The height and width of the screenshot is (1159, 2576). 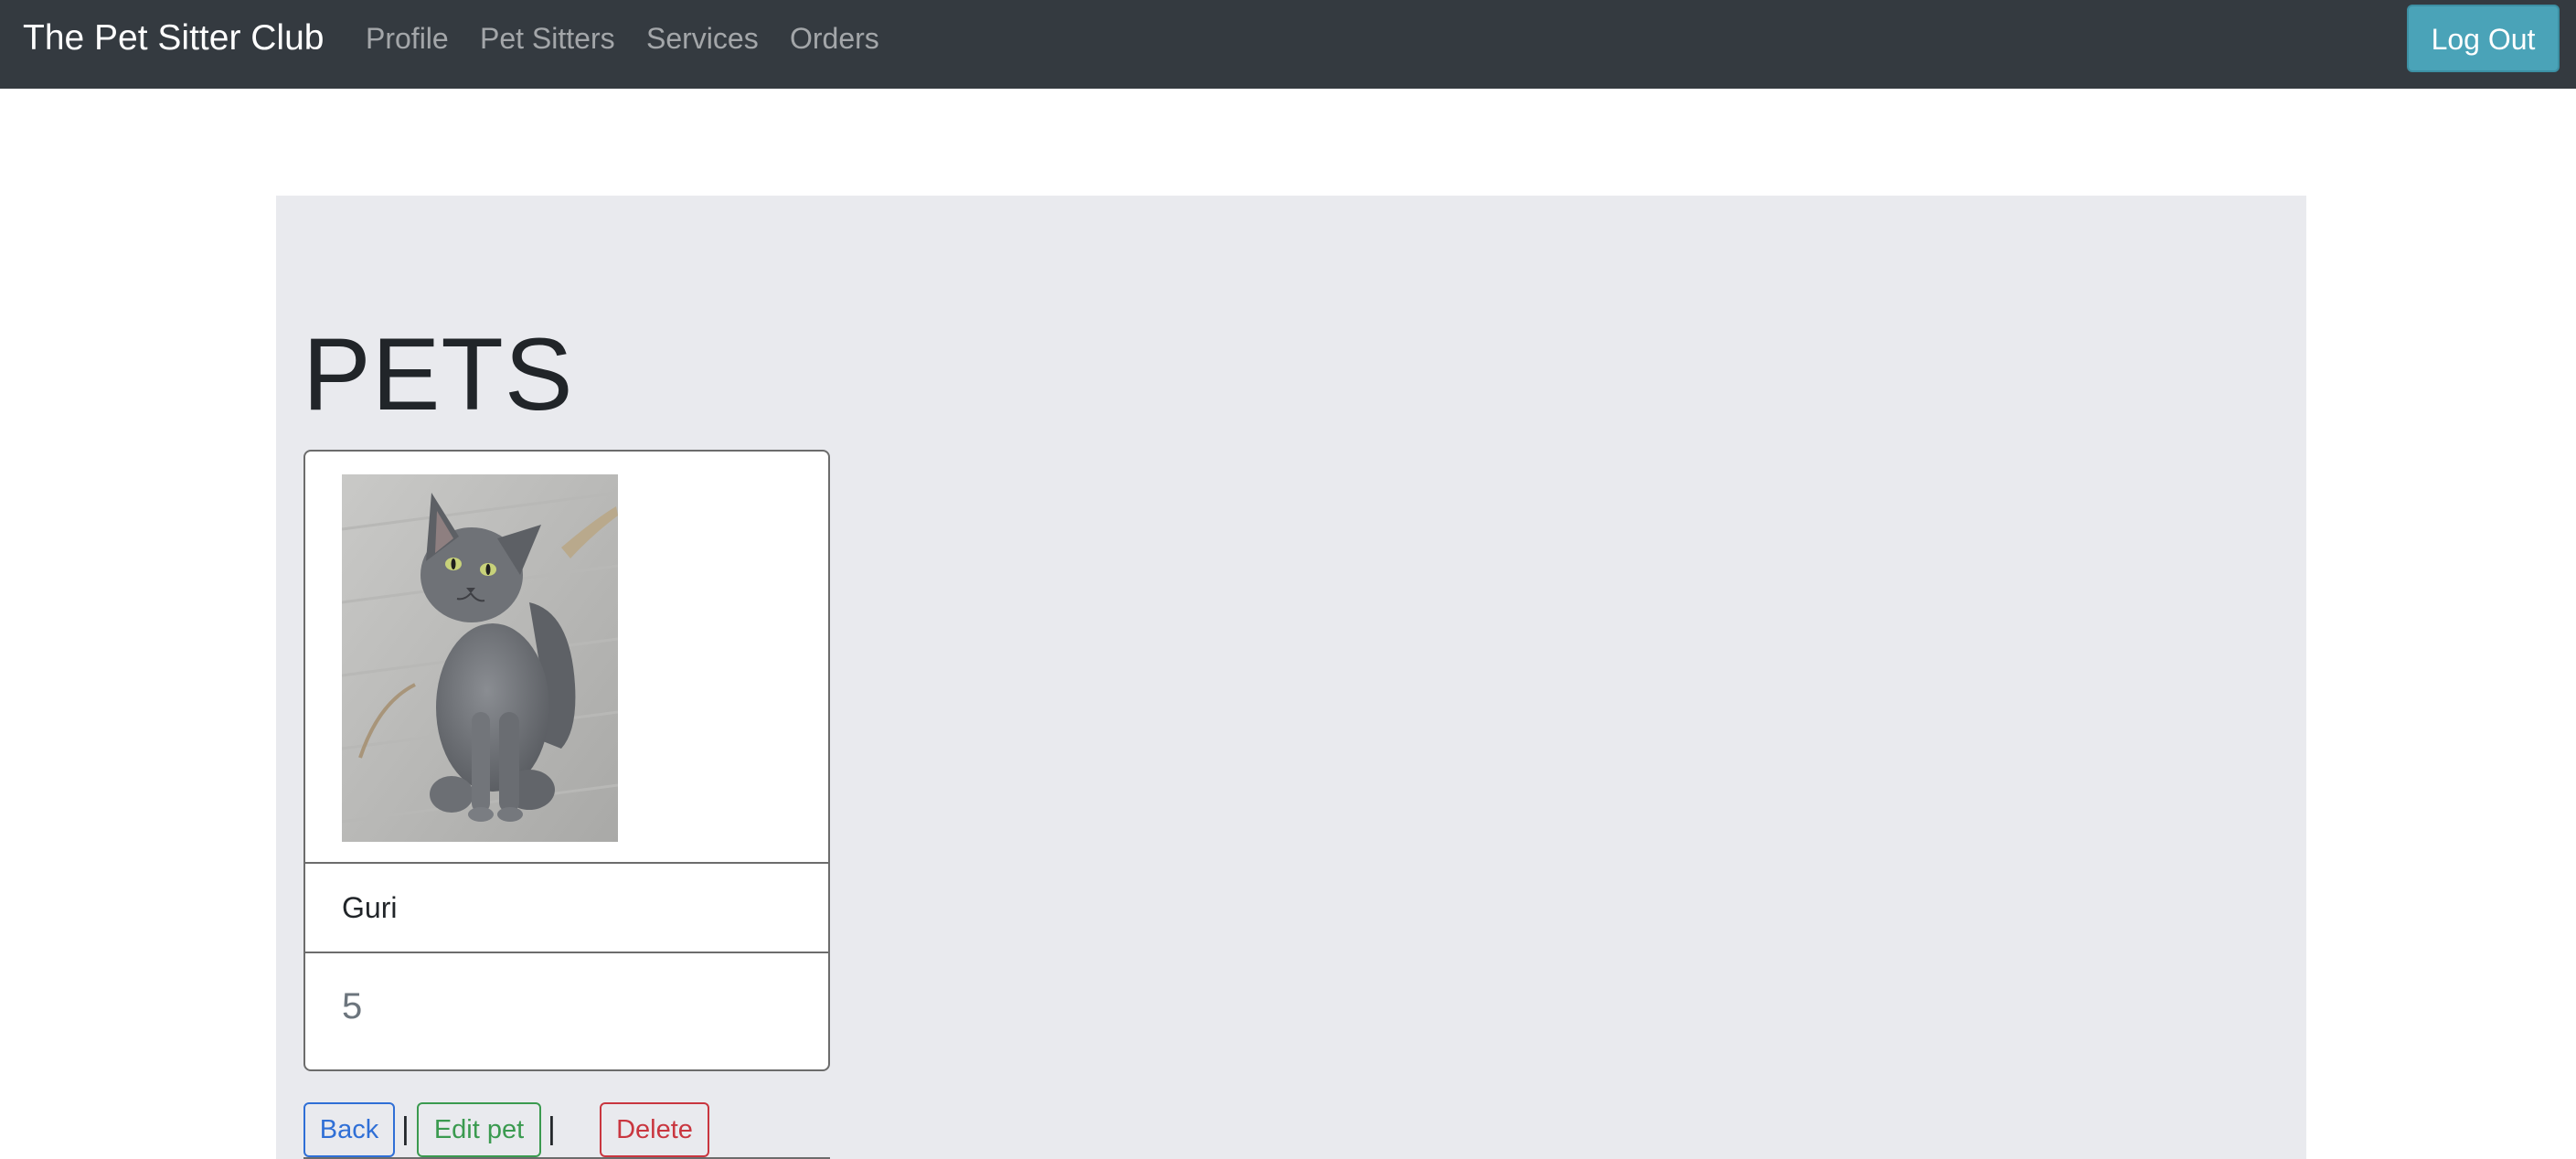 I want to click on pet-card: Guri 5, so click(x=566, y=760).